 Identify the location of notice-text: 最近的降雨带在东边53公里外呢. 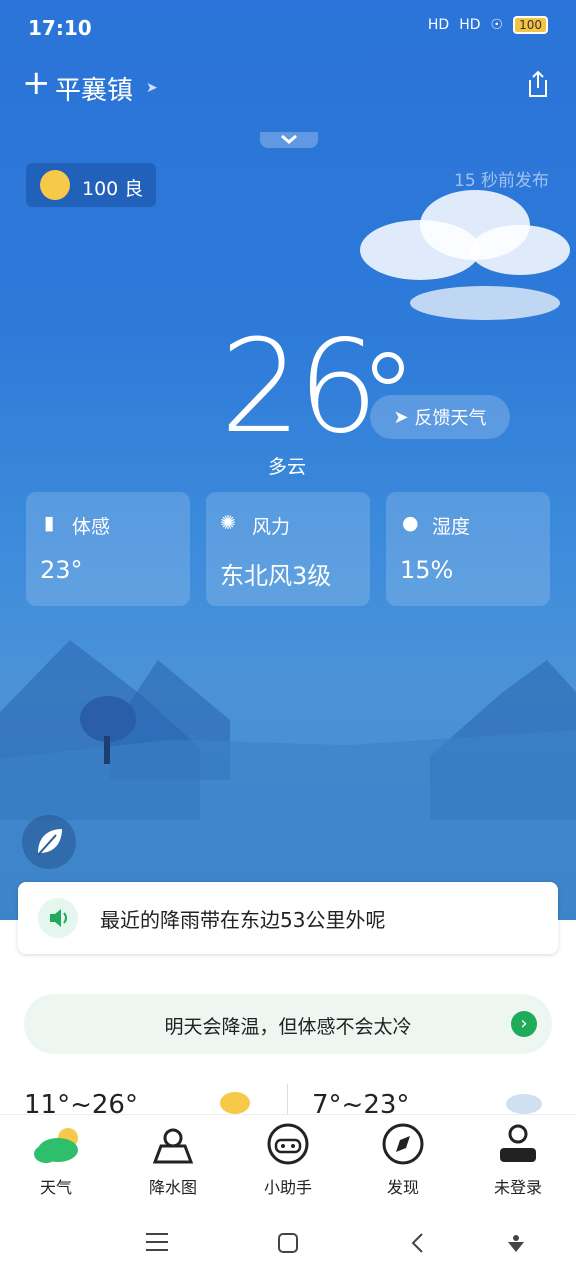
(243, 920).